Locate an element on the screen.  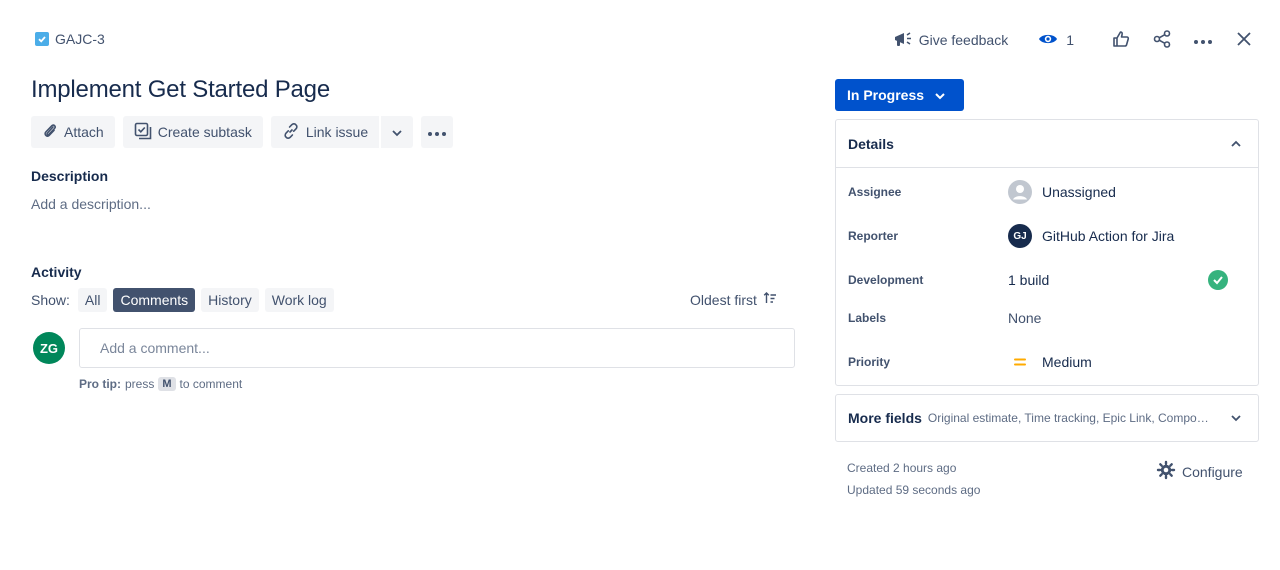
created-timestamp: Created 2 hours ago is located at coordinates (902, 468).